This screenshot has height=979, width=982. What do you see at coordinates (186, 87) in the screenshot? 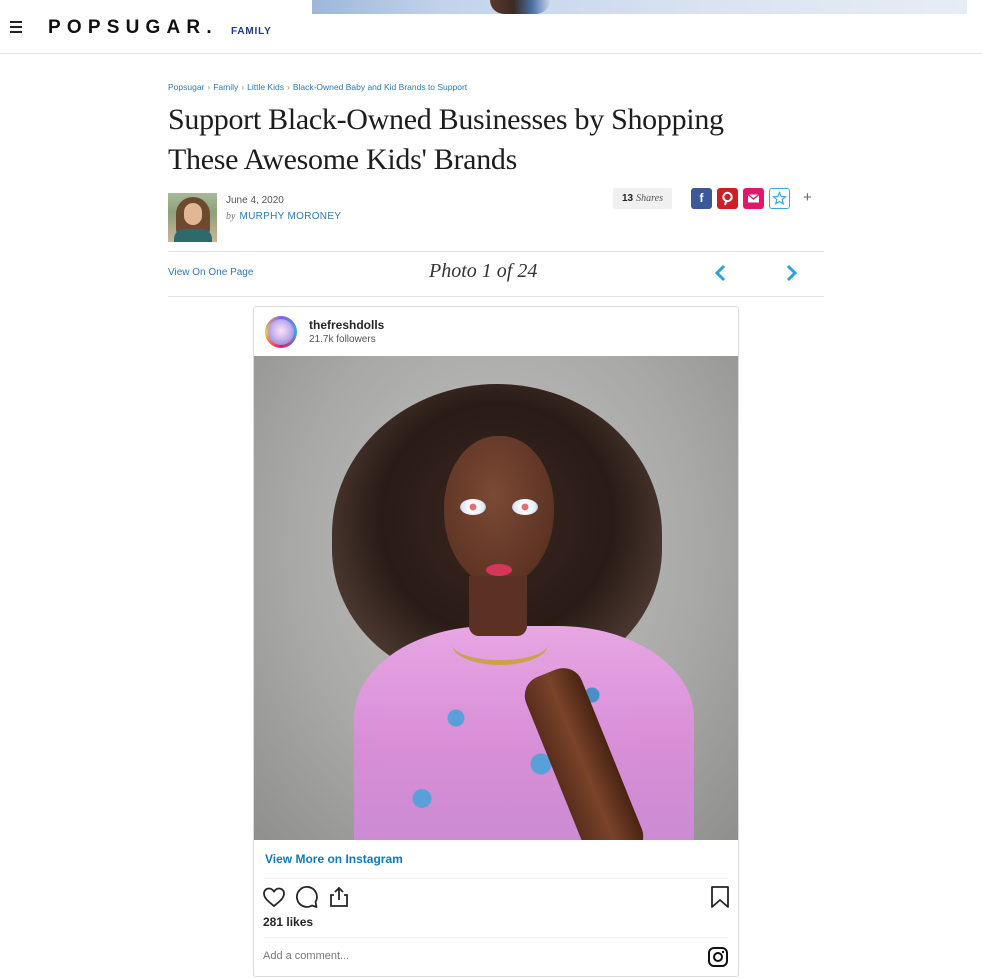
I see `breadcrumb-popsugar: Popsugar` at bounding box center [186, 87].